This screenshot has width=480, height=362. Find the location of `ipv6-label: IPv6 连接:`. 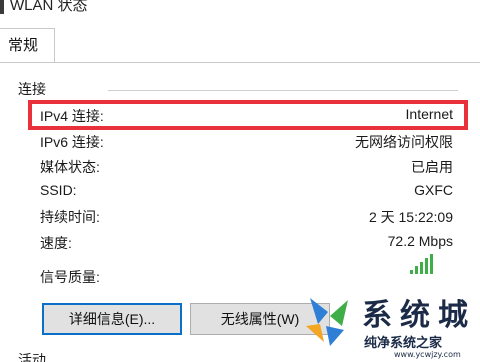

ipv6-label: IPv6 连接: is located at coordinates (72, 142).